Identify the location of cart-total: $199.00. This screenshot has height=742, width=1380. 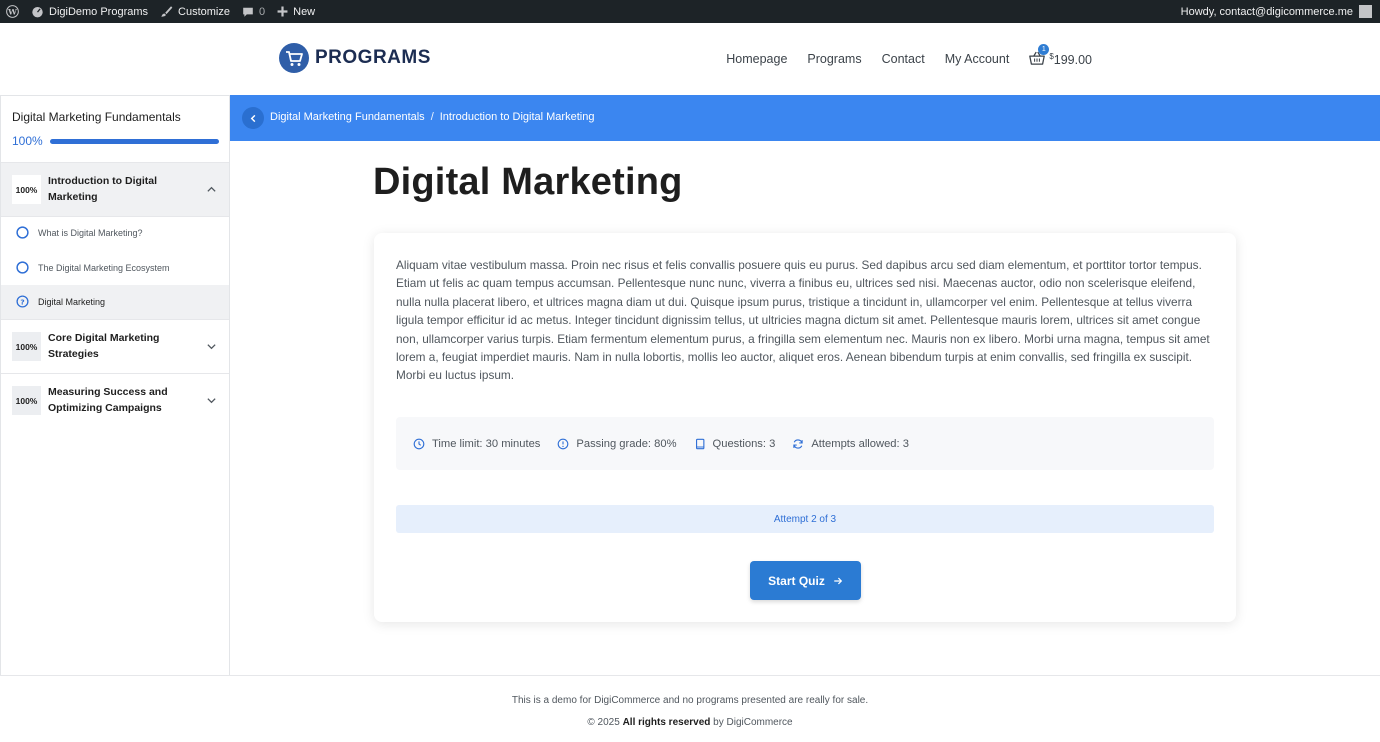
(1070, 59).